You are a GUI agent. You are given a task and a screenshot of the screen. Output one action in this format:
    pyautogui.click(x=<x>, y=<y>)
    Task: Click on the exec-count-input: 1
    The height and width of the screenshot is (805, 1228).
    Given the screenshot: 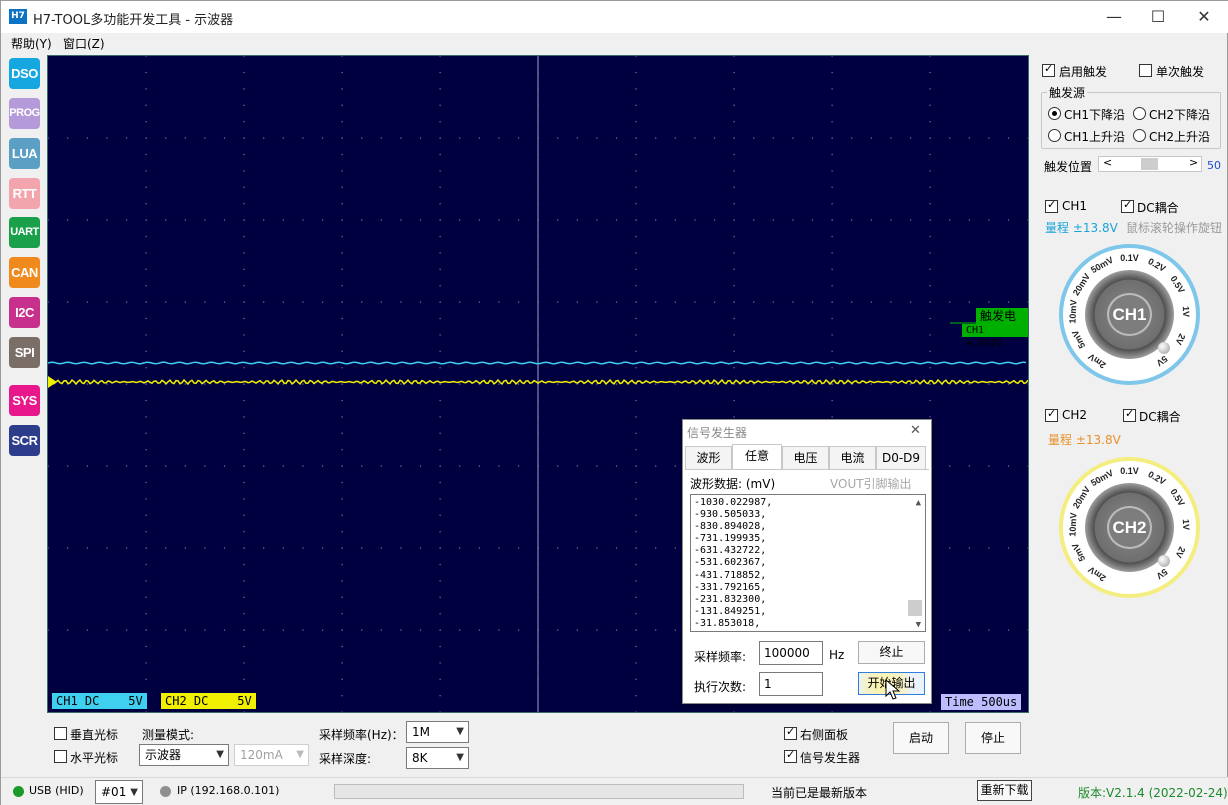 What is the action you would take?
    pyautogui.click(x=791, y=684)
    